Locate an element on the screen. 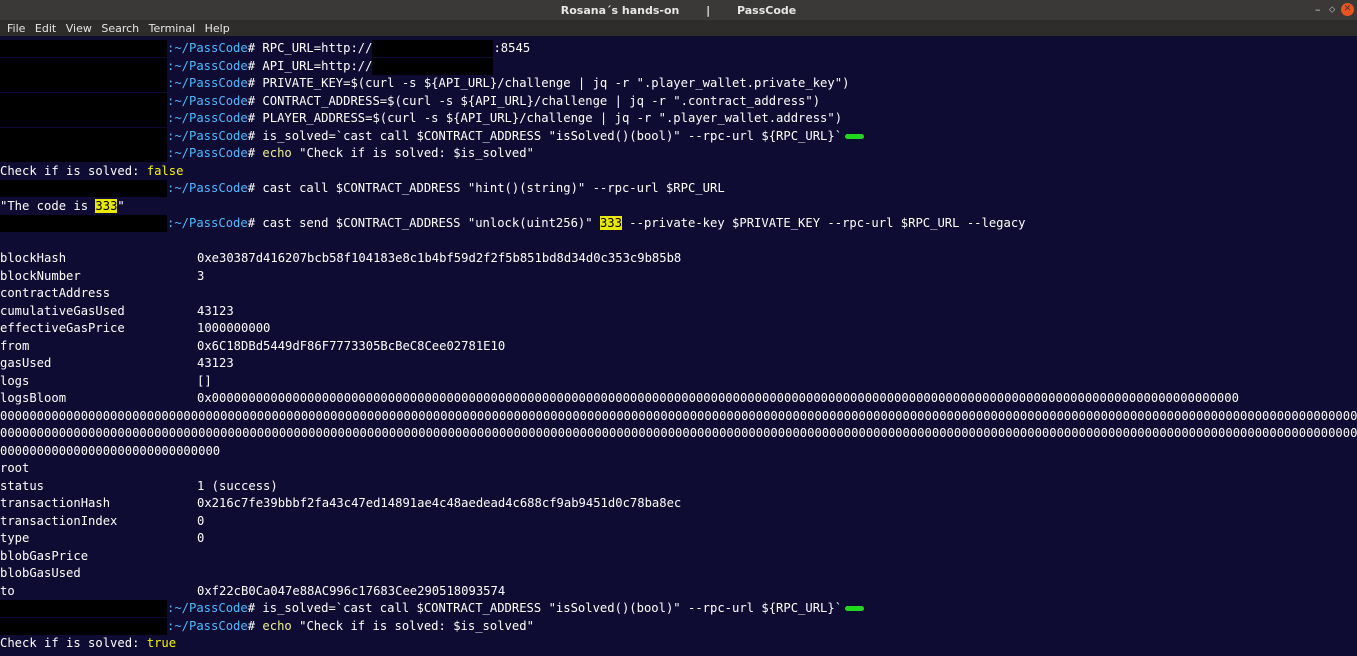 The image size is (1357, 656). menu-bar: File Edit View Search Terminal Help is located at coordinates (678, 28).